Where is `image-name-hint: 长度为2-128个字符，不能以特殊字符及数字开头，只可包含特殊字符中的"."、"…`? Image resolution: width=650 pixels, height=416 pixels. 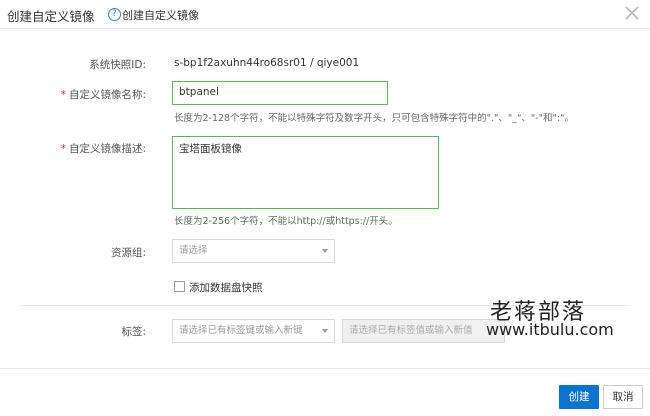
image-name-hint: 长度为2-128个字符，不能以特殊字符及数字开头，只可包含特殊字符中的"."、"… is located at coordinates (374, 118).